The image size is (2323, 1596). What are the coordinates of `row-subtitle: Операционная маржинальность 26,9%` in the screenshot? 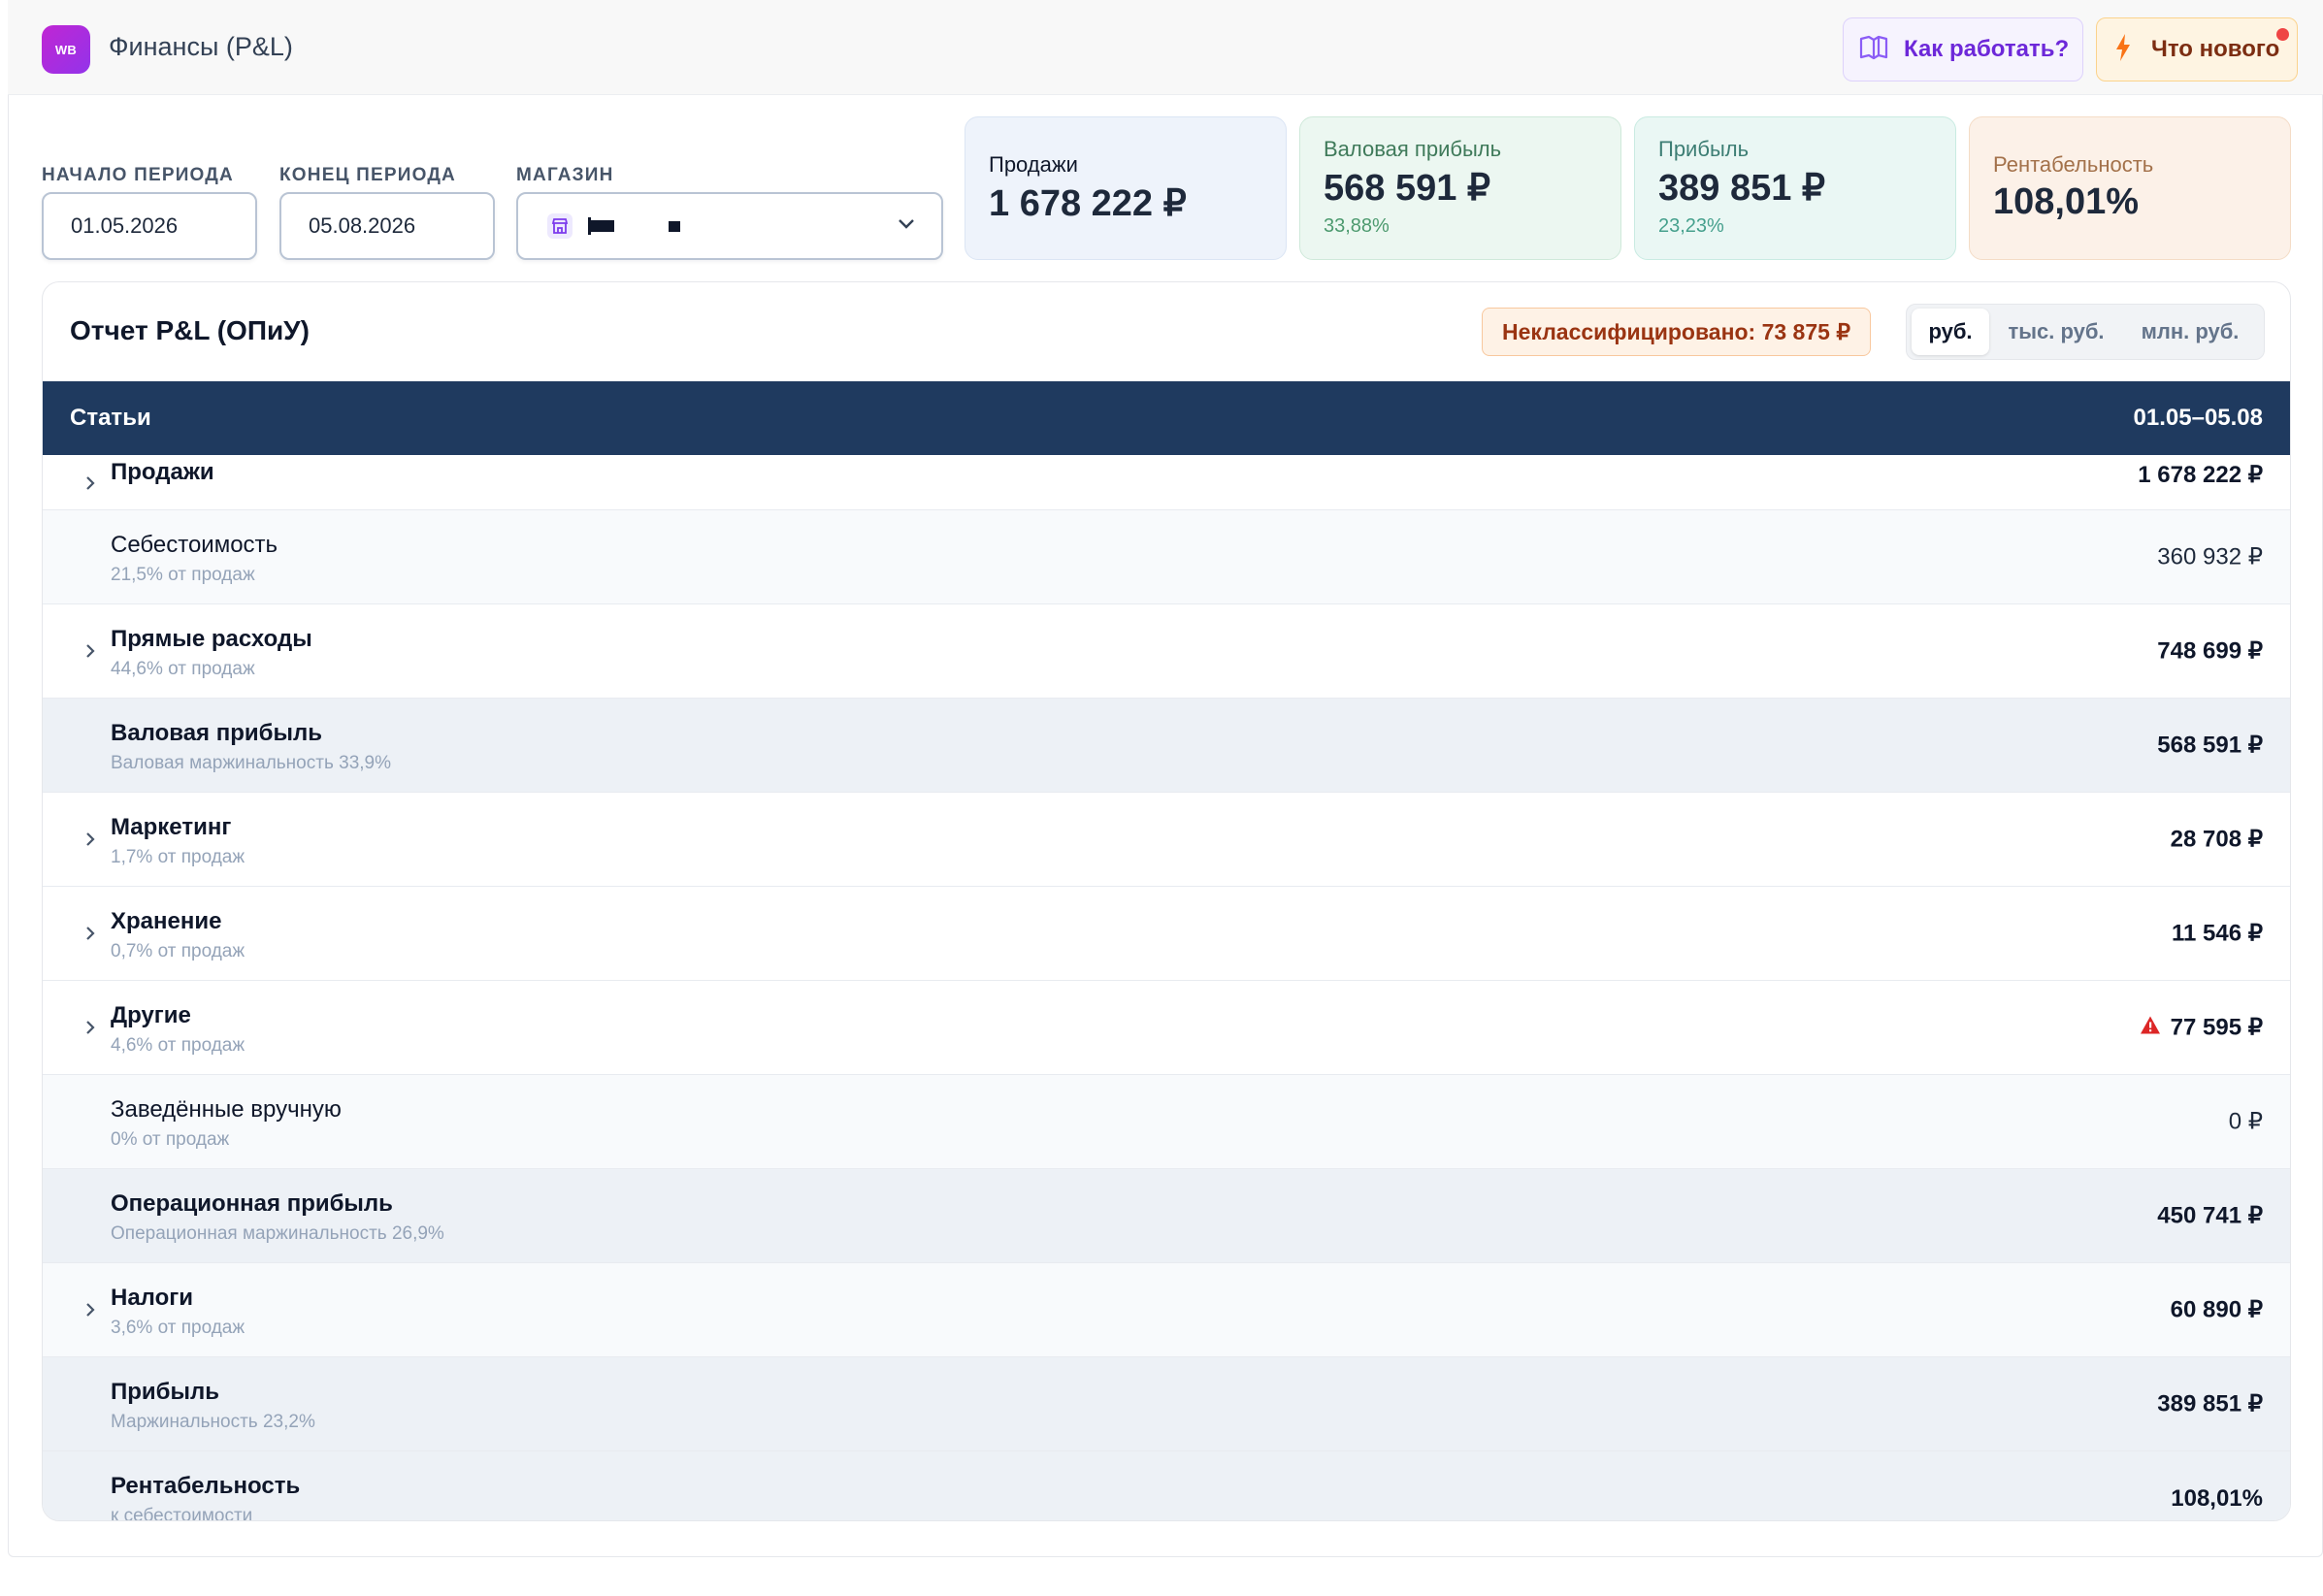 It's located at (278, 1233).